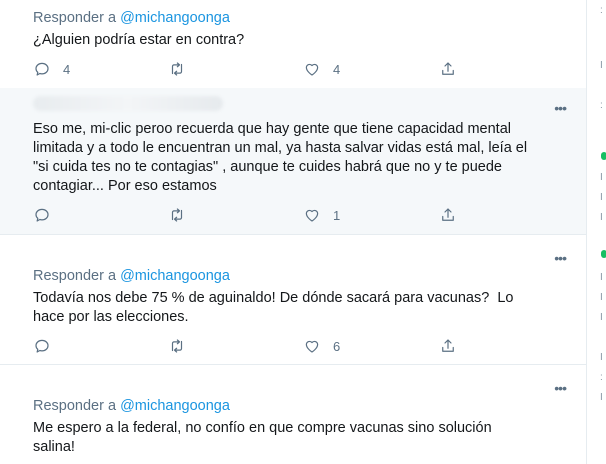  What do you see at coordinates (139, 40) in the screenshot?
I see `tweet-text: ¿Alguien podría estar en contra?` at bounding box center [139, 40].